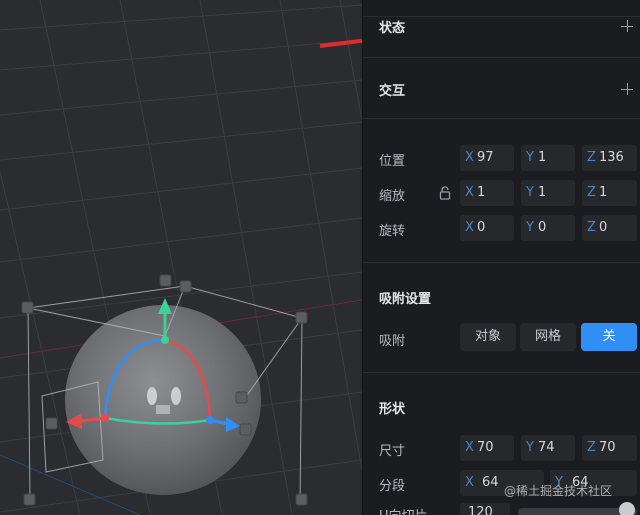  I want to click on position-x-input: X 97, so click(487, 158).